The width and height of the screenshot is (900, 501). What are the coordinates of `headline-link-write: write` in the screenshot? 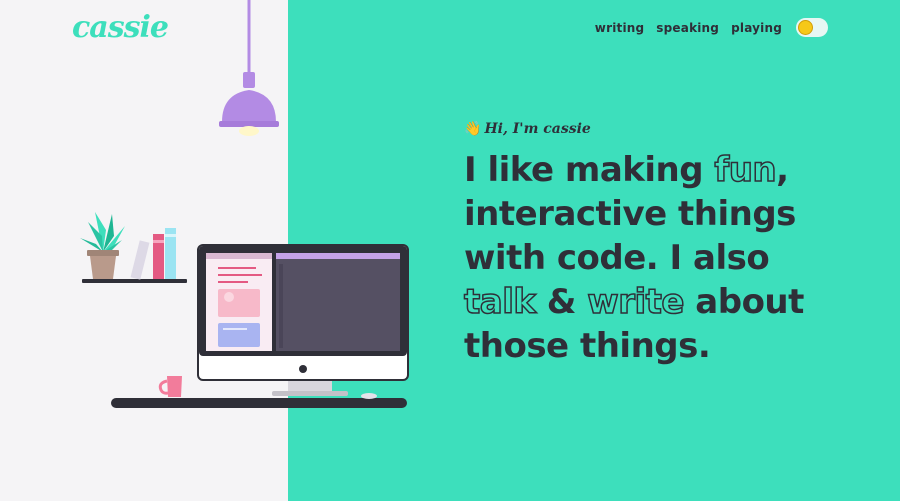 It's located at (636, 302).